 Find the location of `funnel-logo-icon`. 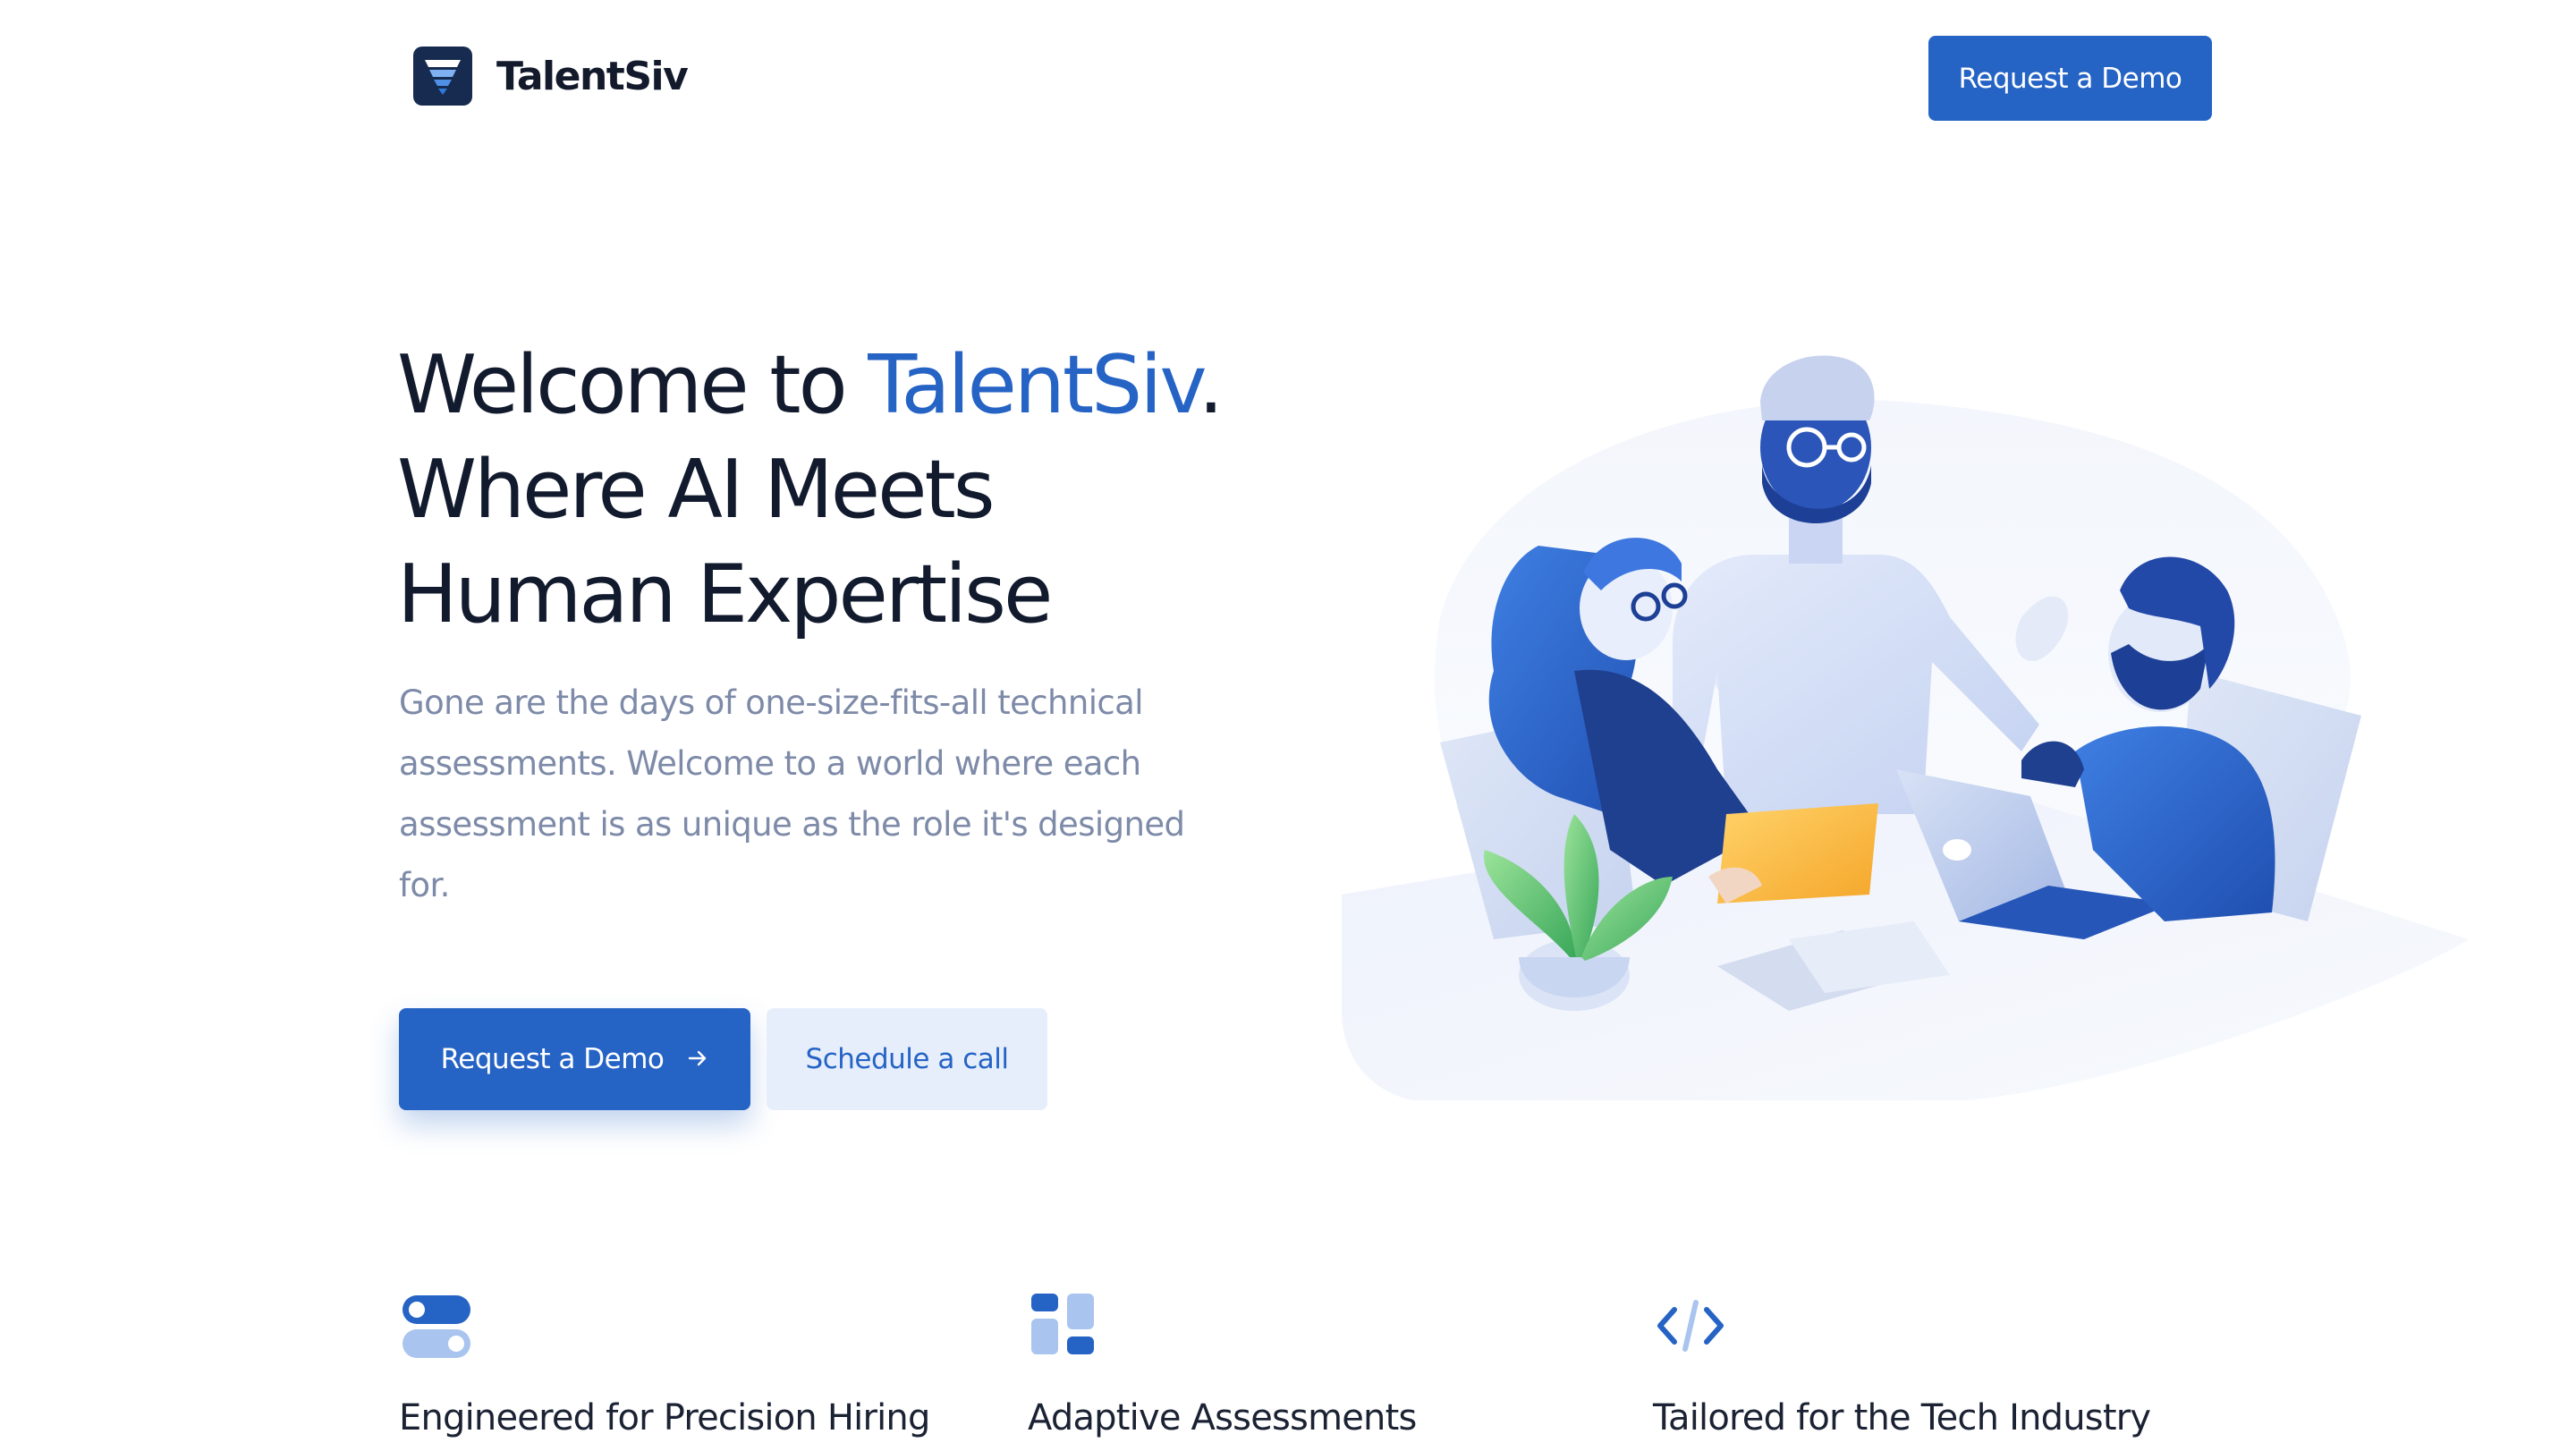

funnel-logo-icon is located at coordinates (442, 76).